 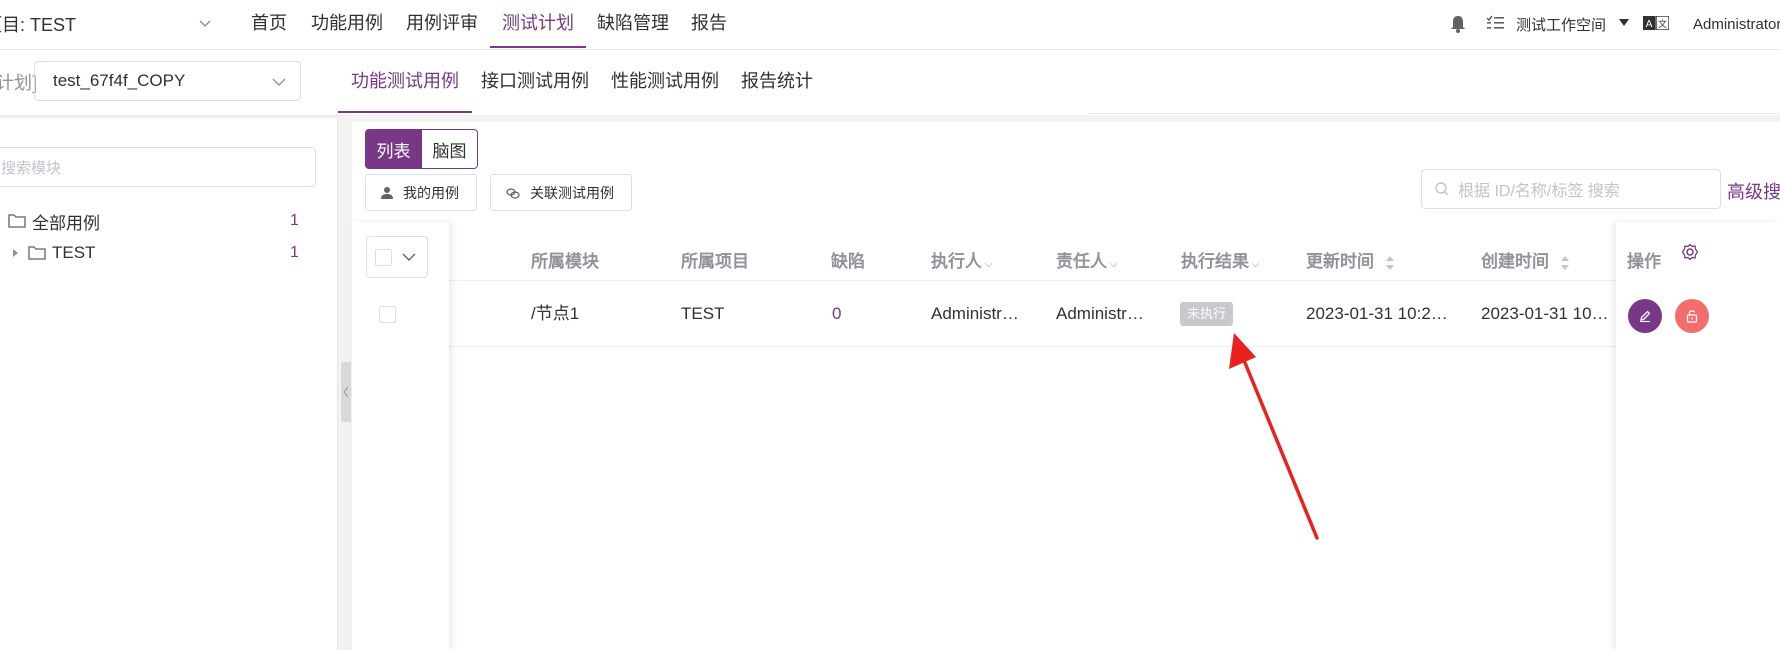 I want to click on project-label: 项目: TEST, so click(x=38, y=25).